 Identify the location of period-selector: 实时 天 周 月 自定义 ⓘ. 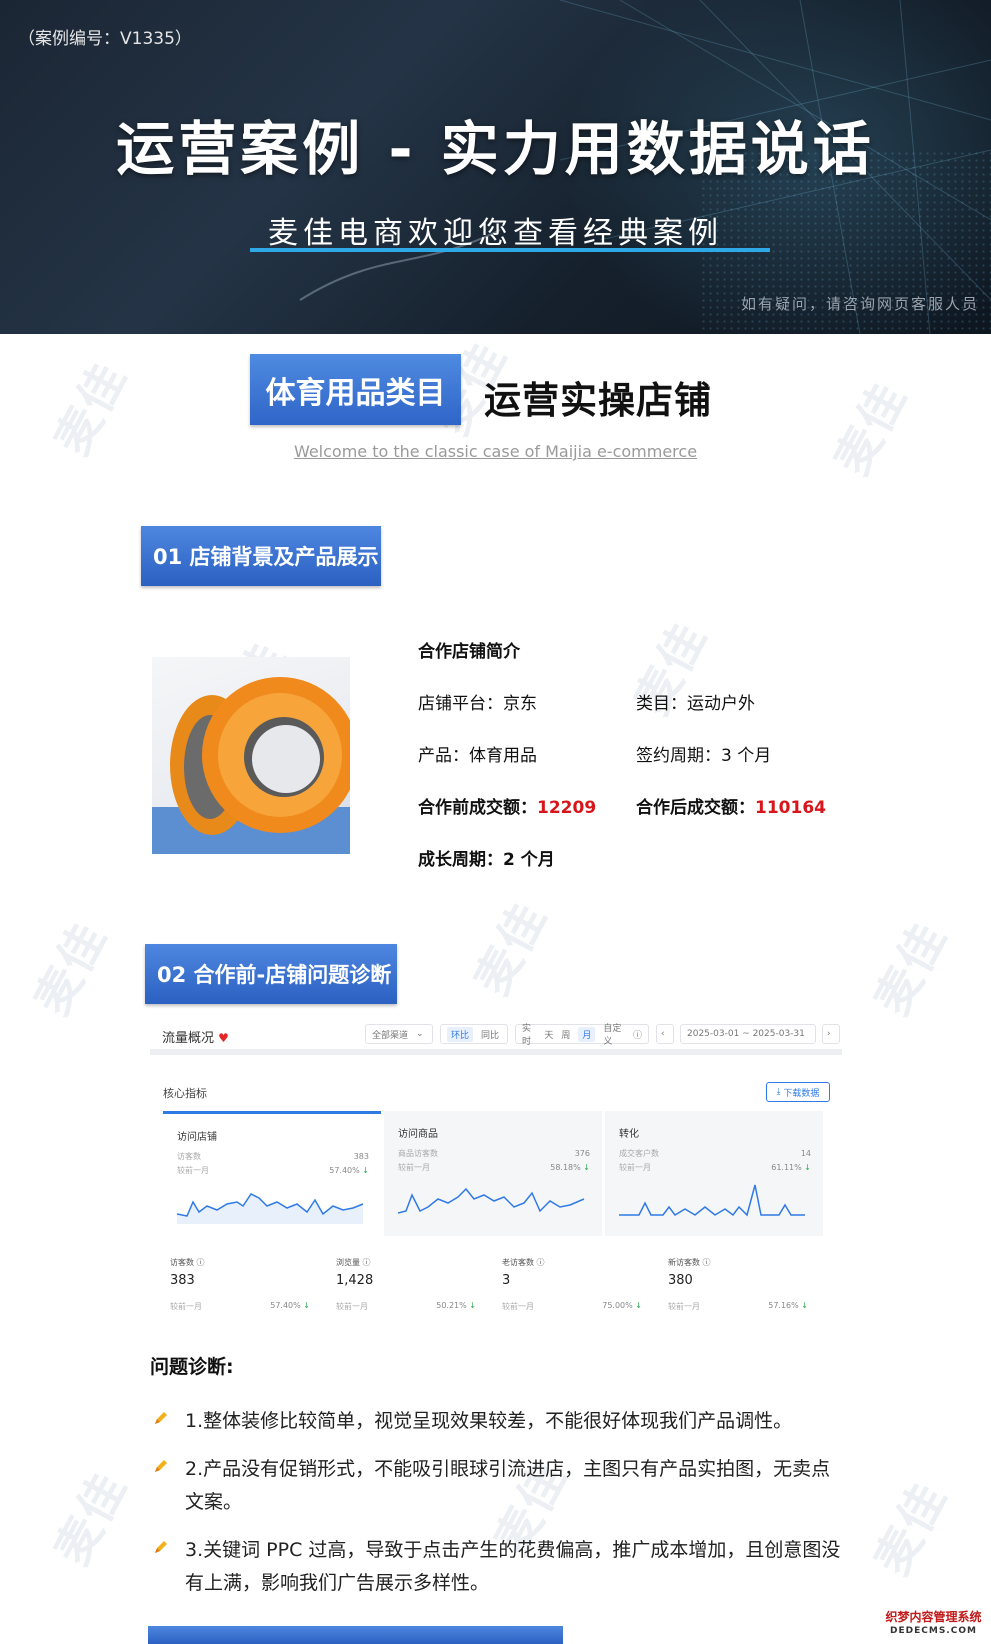
(582, 1034).